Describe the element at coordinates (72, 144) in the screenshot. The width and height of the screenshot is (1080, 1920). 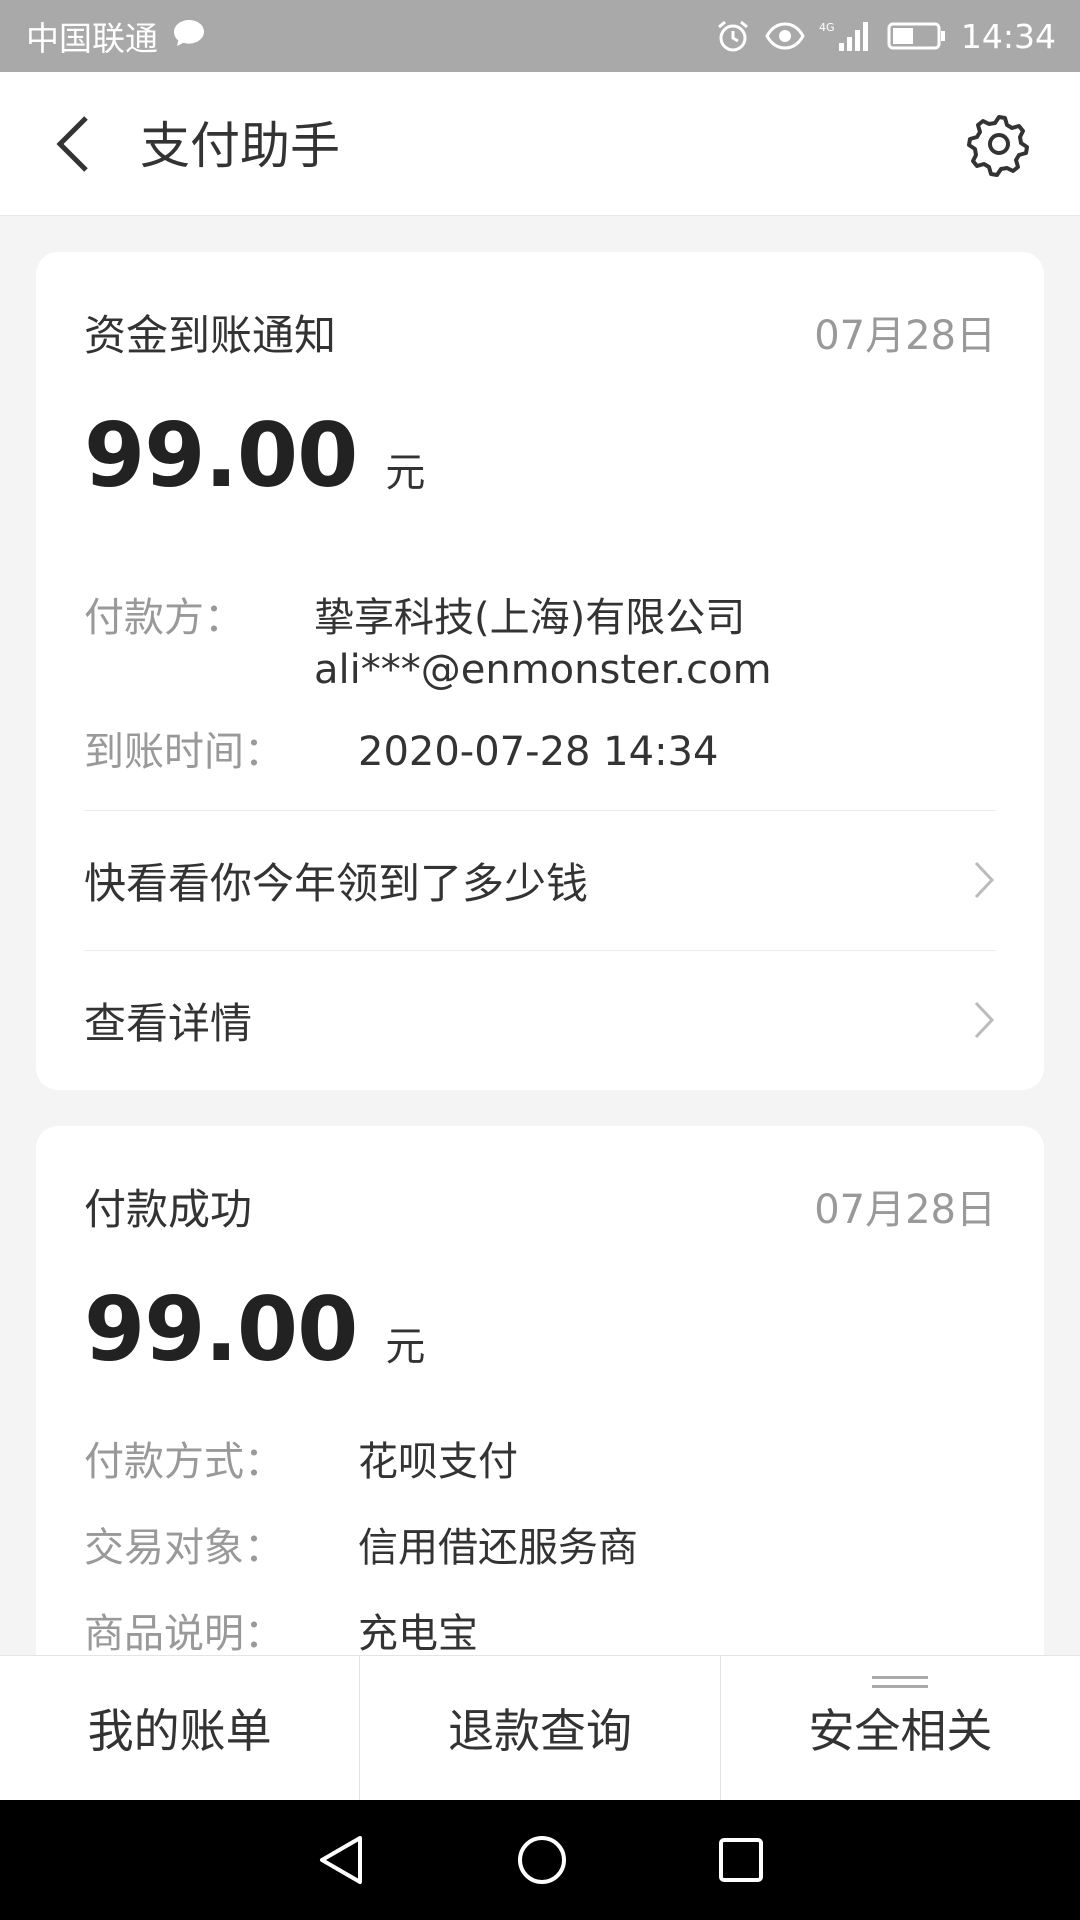
I see `chevron-left-icon` at that location.